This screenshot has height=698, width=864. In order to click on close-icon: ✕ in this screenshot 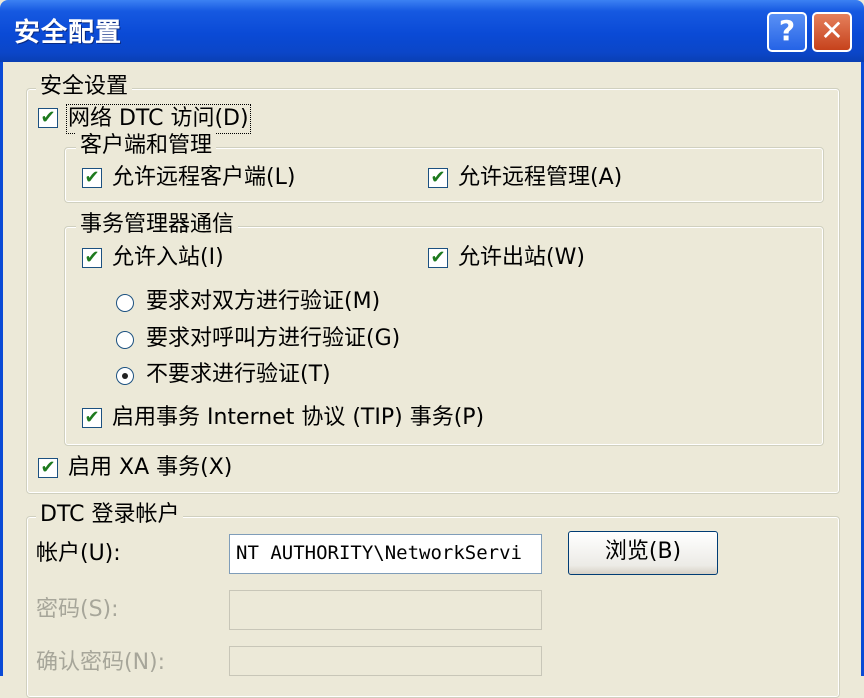, I will do `click(832, 30)`.